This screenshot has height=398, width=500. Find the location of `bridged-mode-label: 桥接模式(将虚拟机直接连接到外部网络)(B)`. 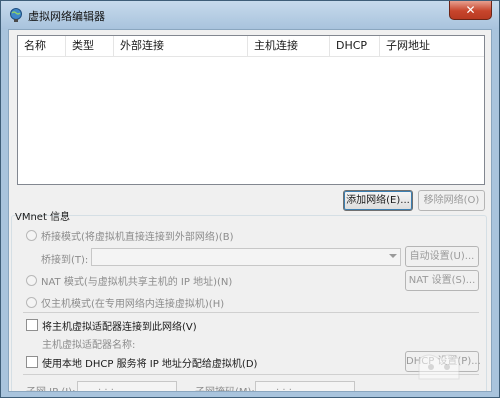

bridged-mode-label: 桥接模式(将虚拟机直接连接到外部网络)(B) is located at coordinates (137, 237).